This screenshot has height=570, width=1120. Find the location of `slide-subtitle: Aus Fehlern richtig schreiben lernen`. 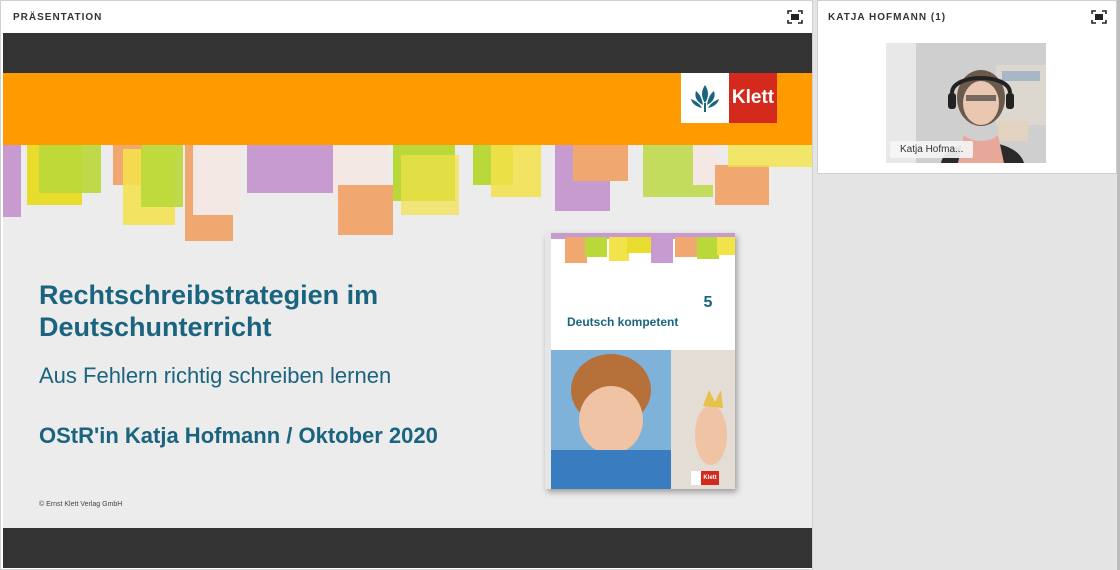

slide-subtitle: Aus Fehlern richtig schreiben lernen is located at coordinates (215, 375).